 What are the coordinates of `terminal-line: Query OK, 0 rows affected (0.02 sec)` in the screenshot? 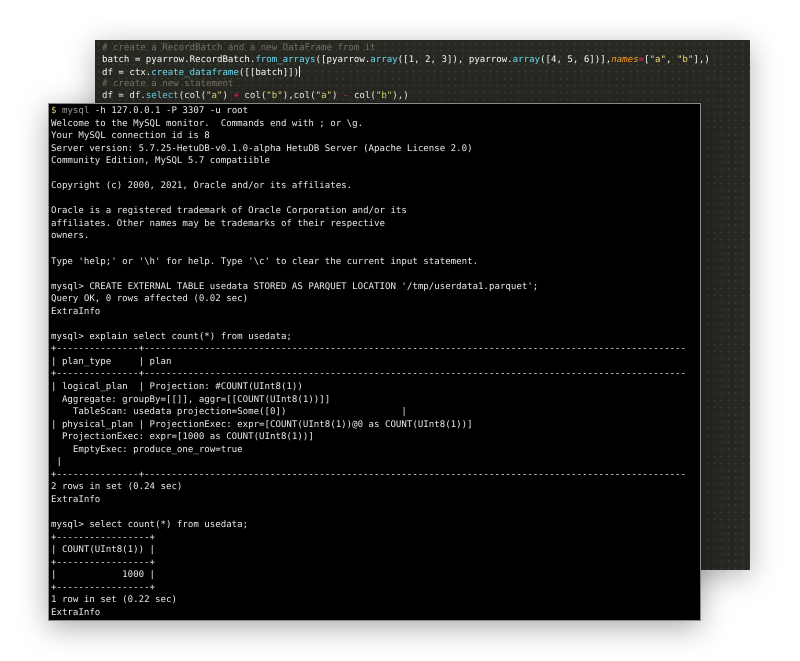 It's located at (150, 299).